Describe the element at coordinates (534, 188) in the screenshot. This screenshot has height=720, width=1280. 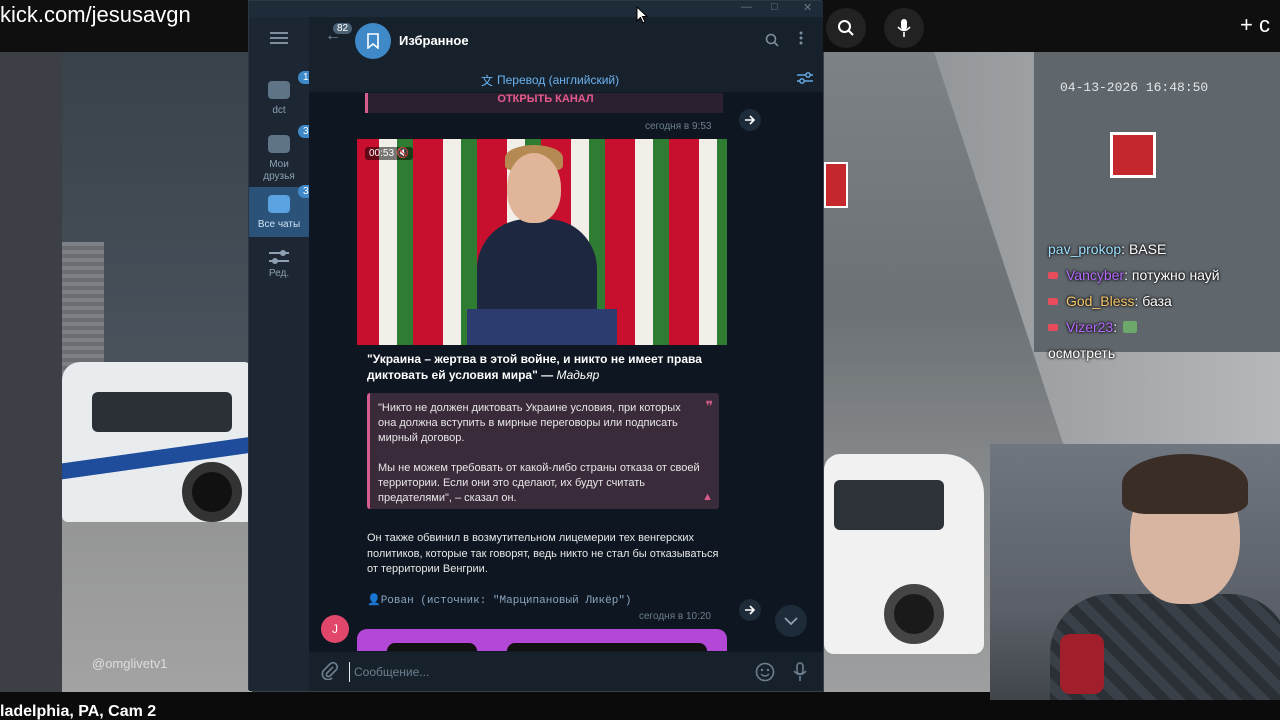
I see `speaker-face` at that location.